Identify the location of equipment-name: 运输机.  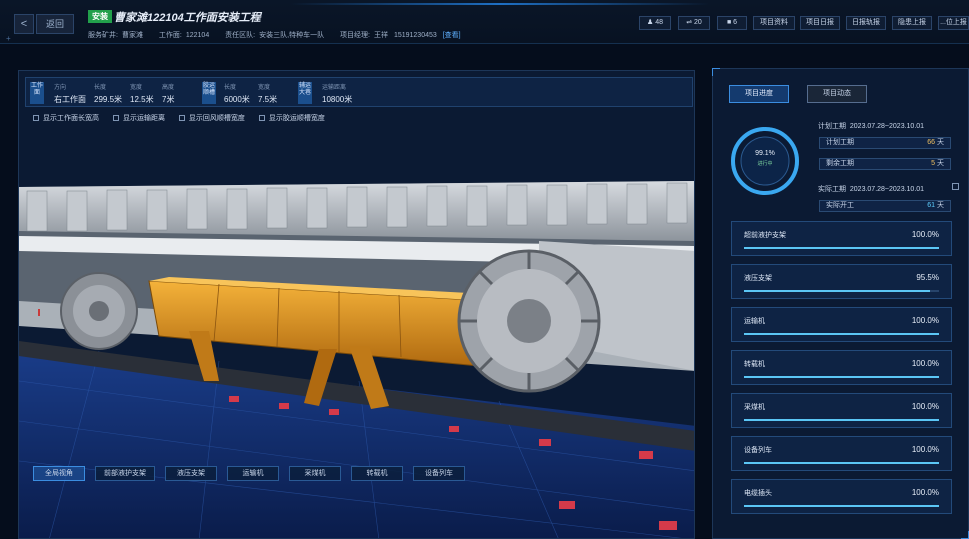
(754, 321).